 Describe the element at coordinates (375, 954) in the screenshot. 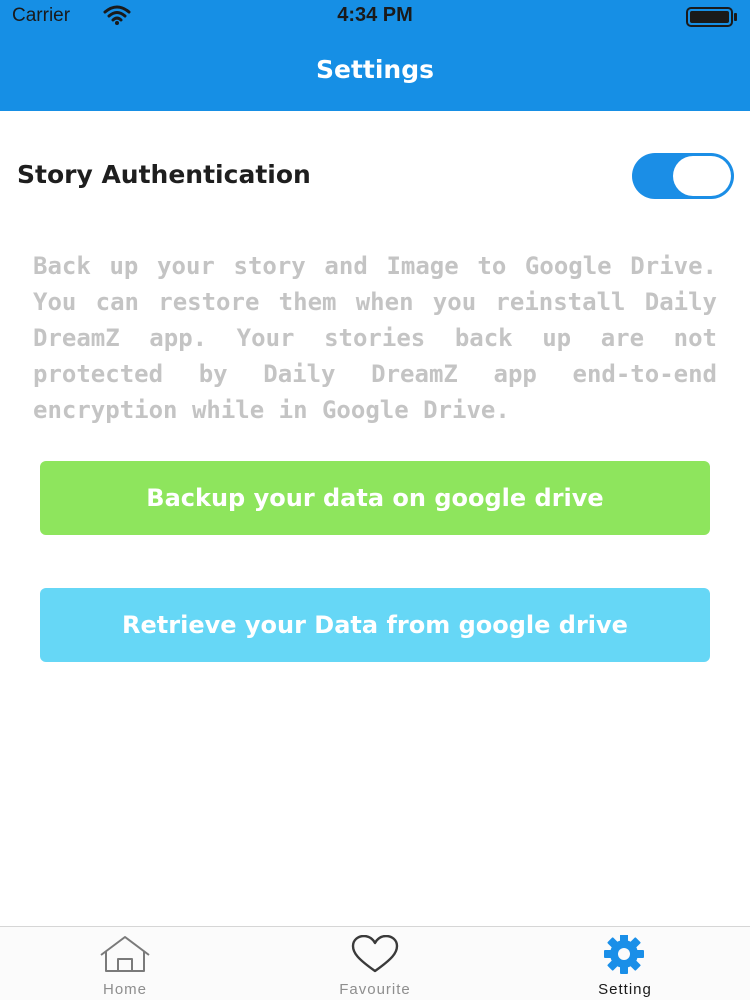

I see `heart-icon` at that location.